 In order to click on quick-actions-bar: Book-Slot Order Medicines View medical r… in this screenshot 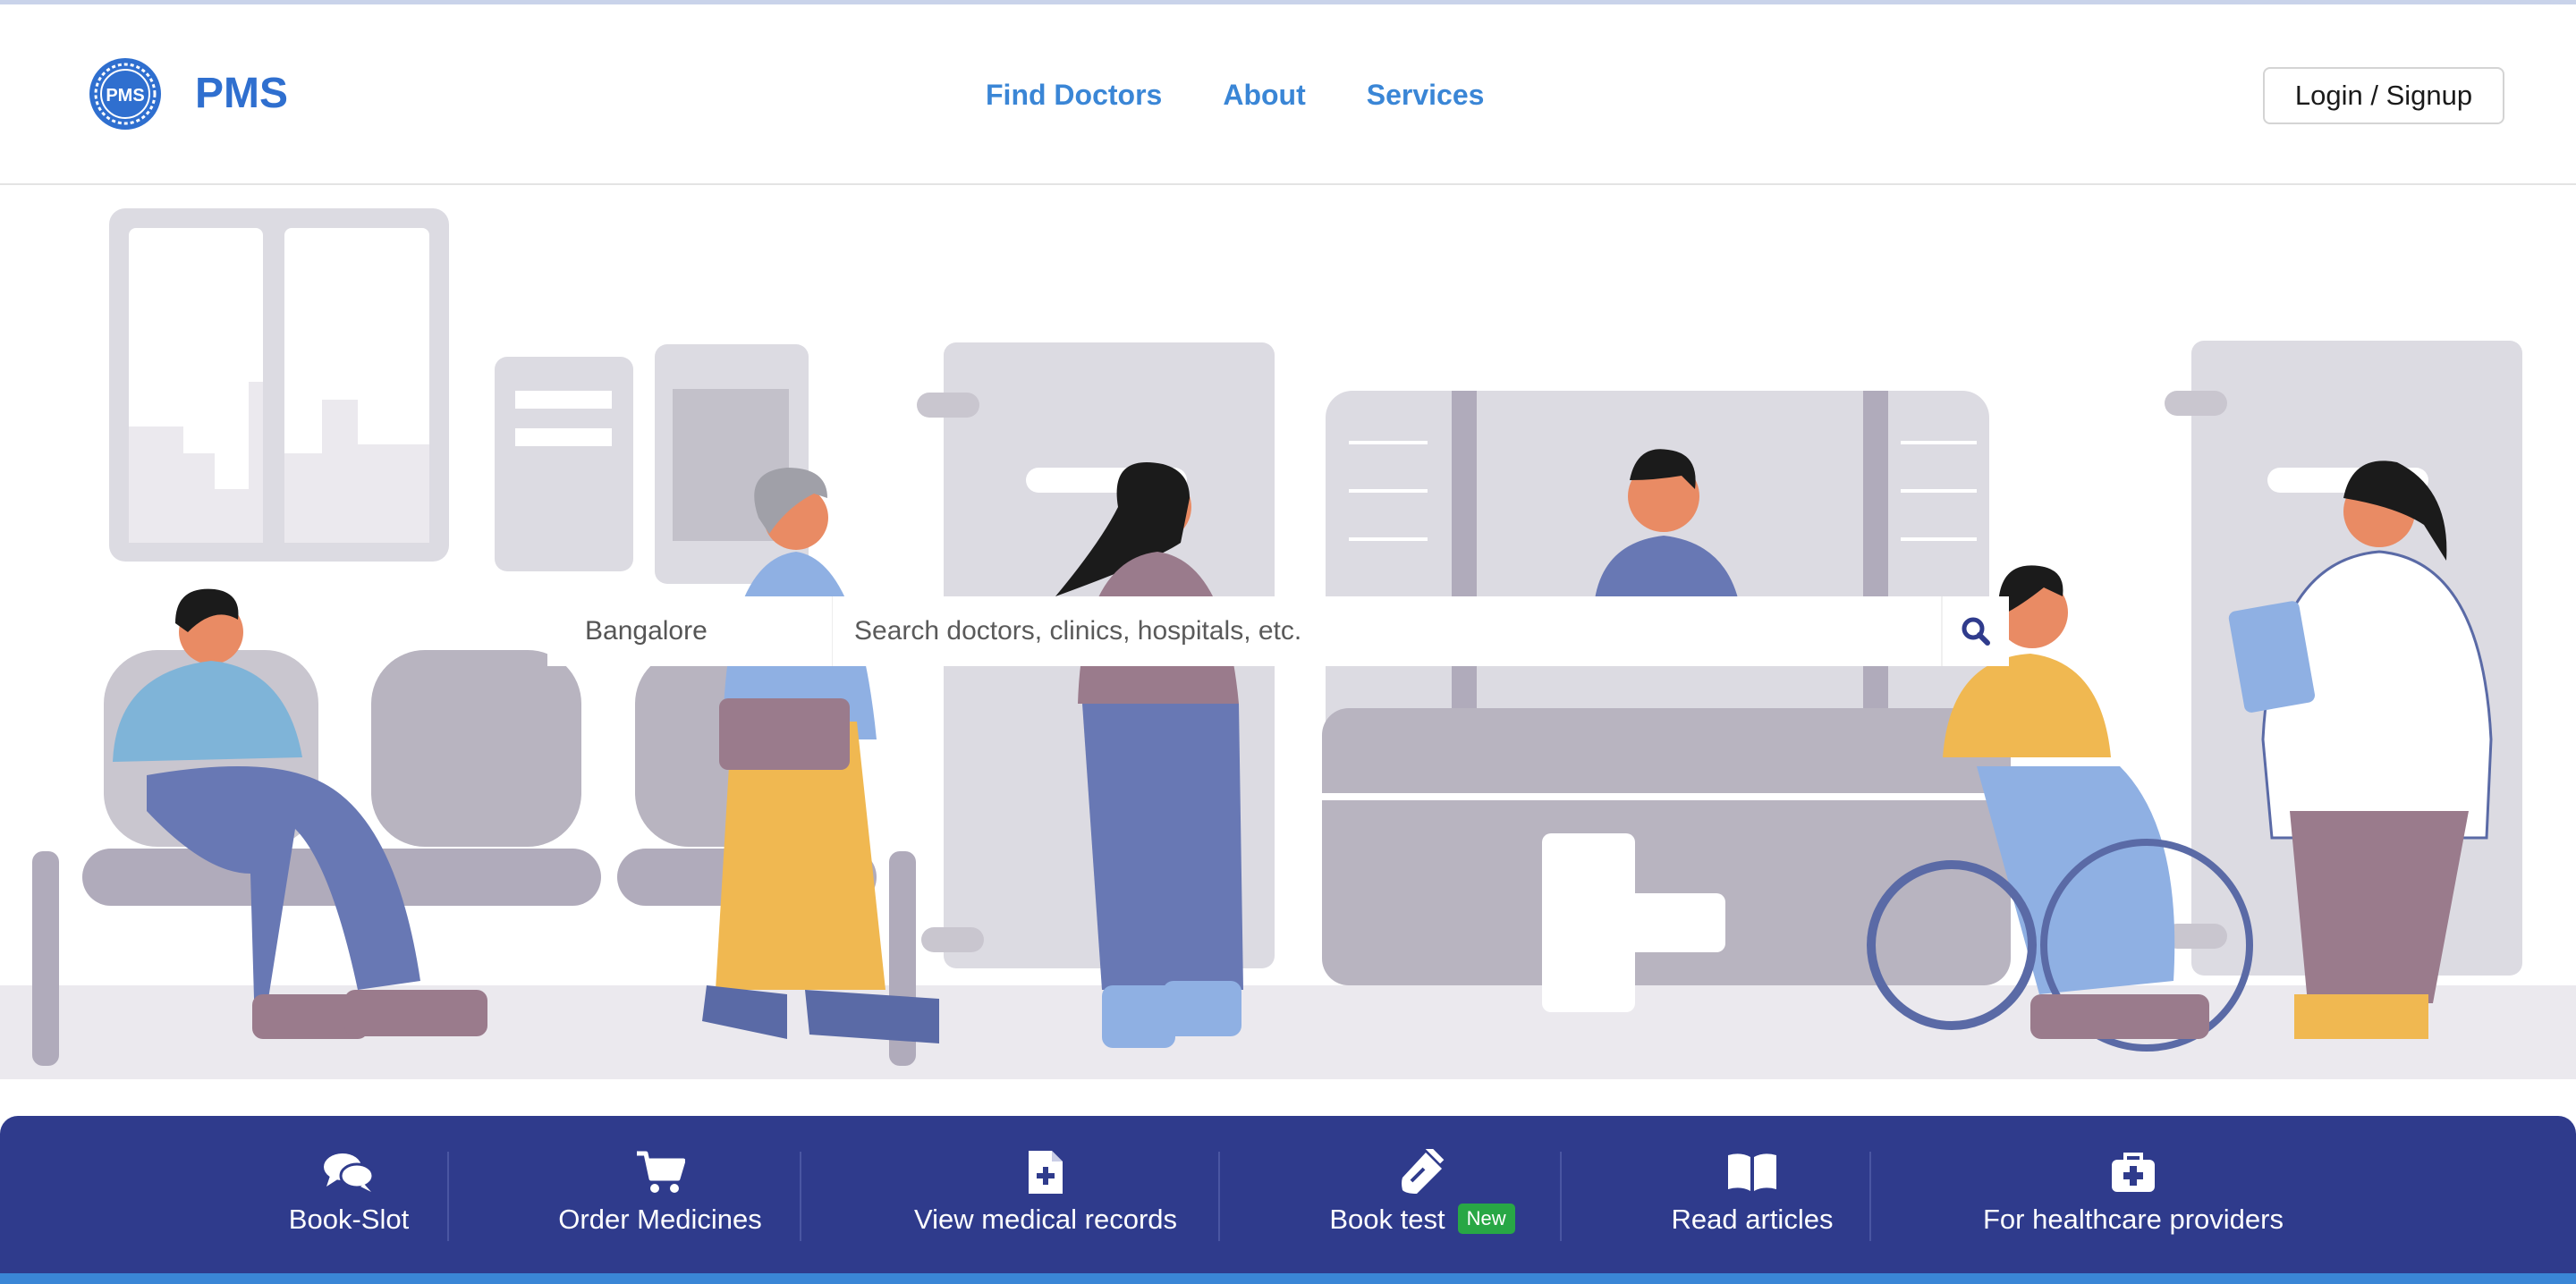, I will do `click(1288, 1200)`.